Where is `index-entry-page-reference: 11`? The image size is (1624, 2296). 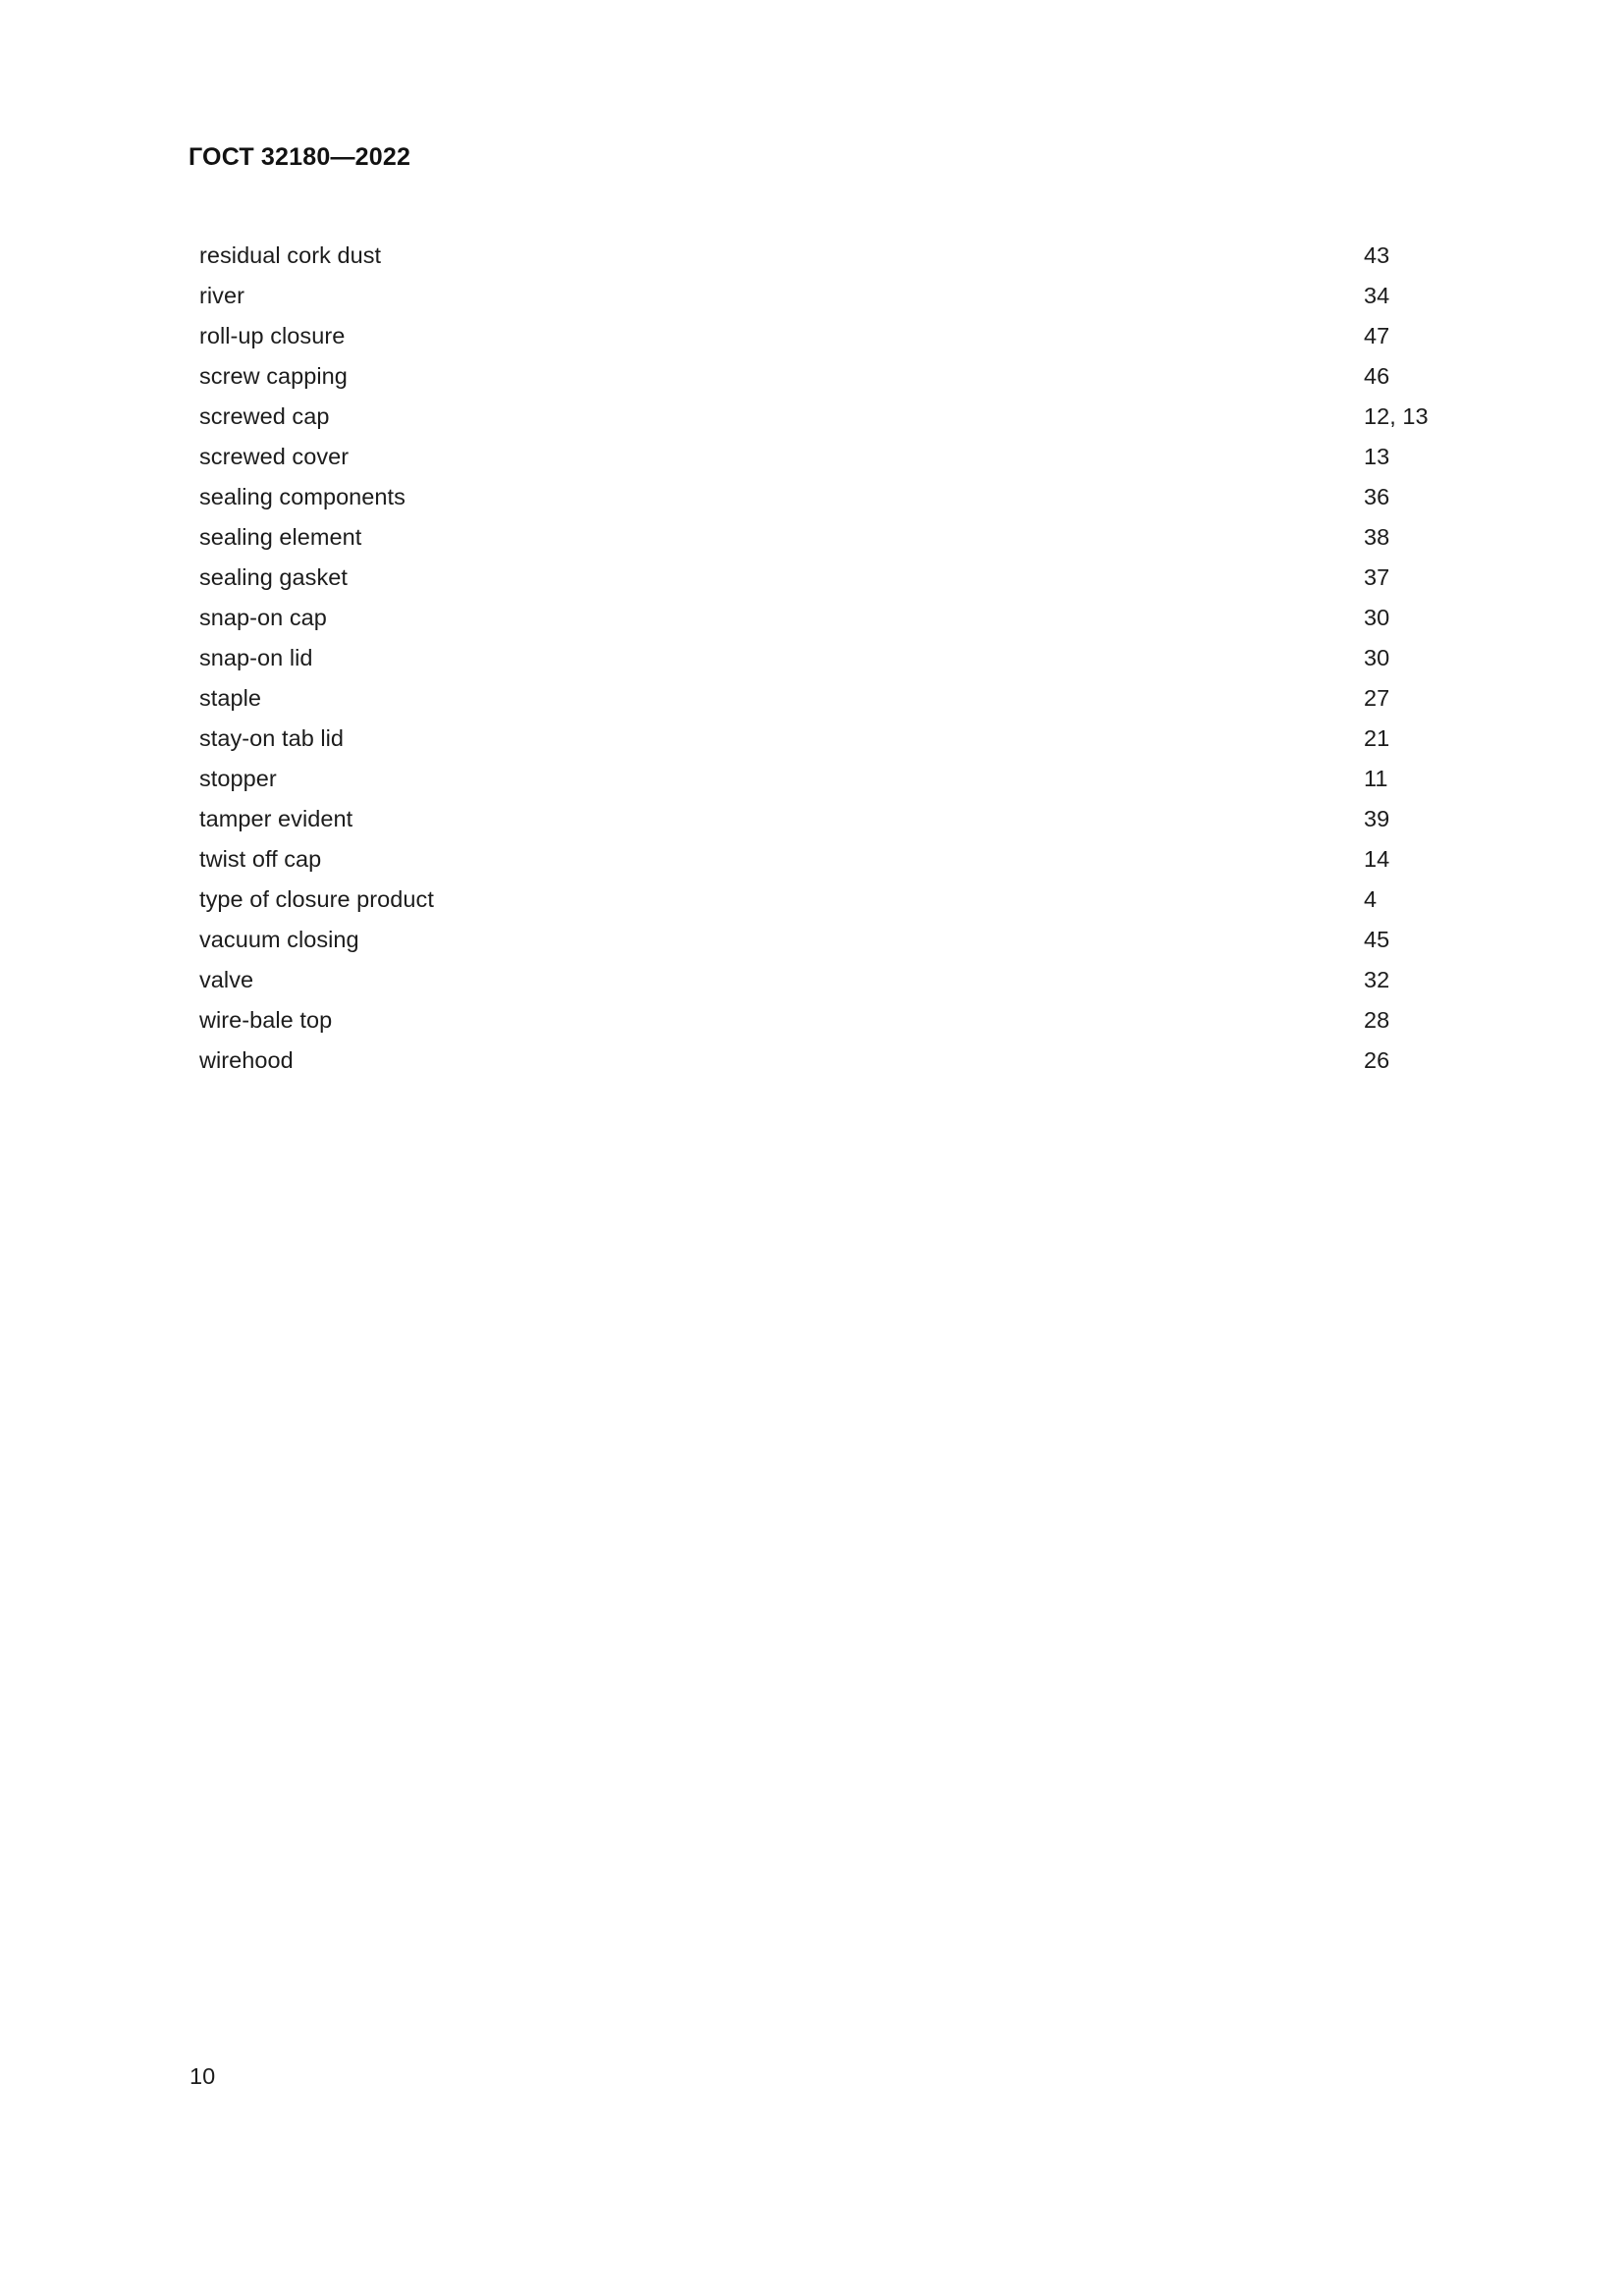
index-entry-page-reference: 11 is located at coordinates (1376, 778).